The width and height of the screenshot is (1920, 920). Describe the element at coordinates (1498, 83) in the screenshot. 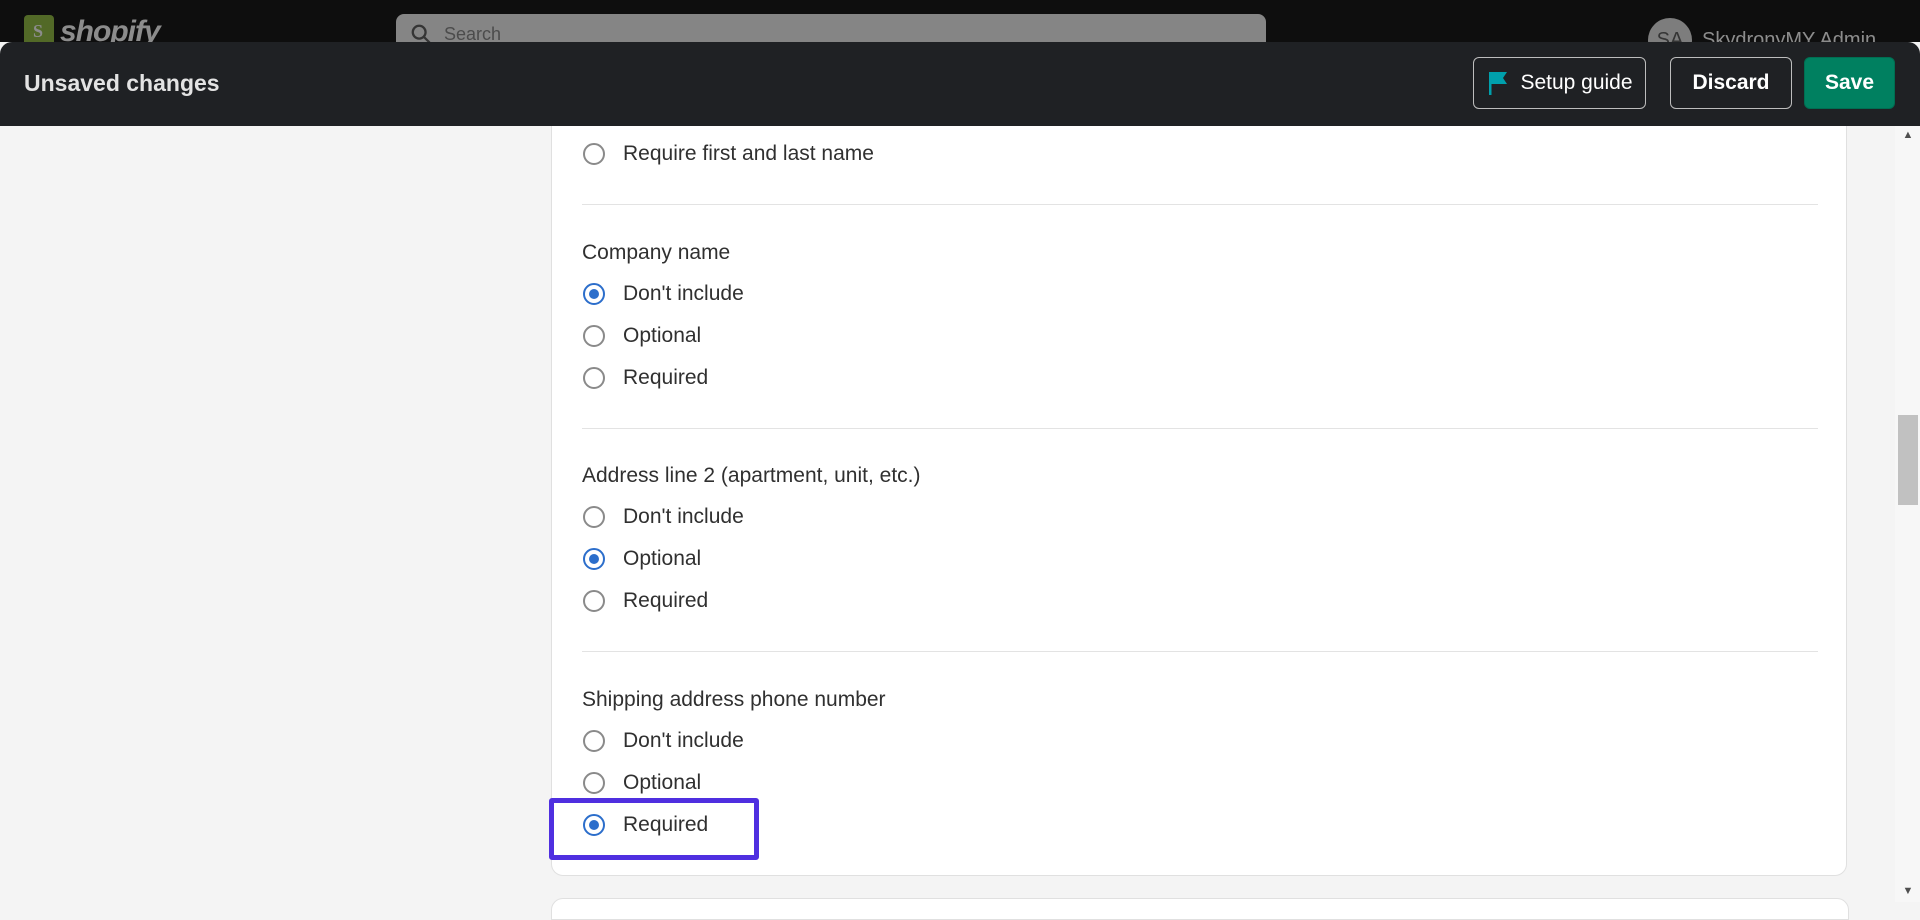

I see `flag-icon` at that location.